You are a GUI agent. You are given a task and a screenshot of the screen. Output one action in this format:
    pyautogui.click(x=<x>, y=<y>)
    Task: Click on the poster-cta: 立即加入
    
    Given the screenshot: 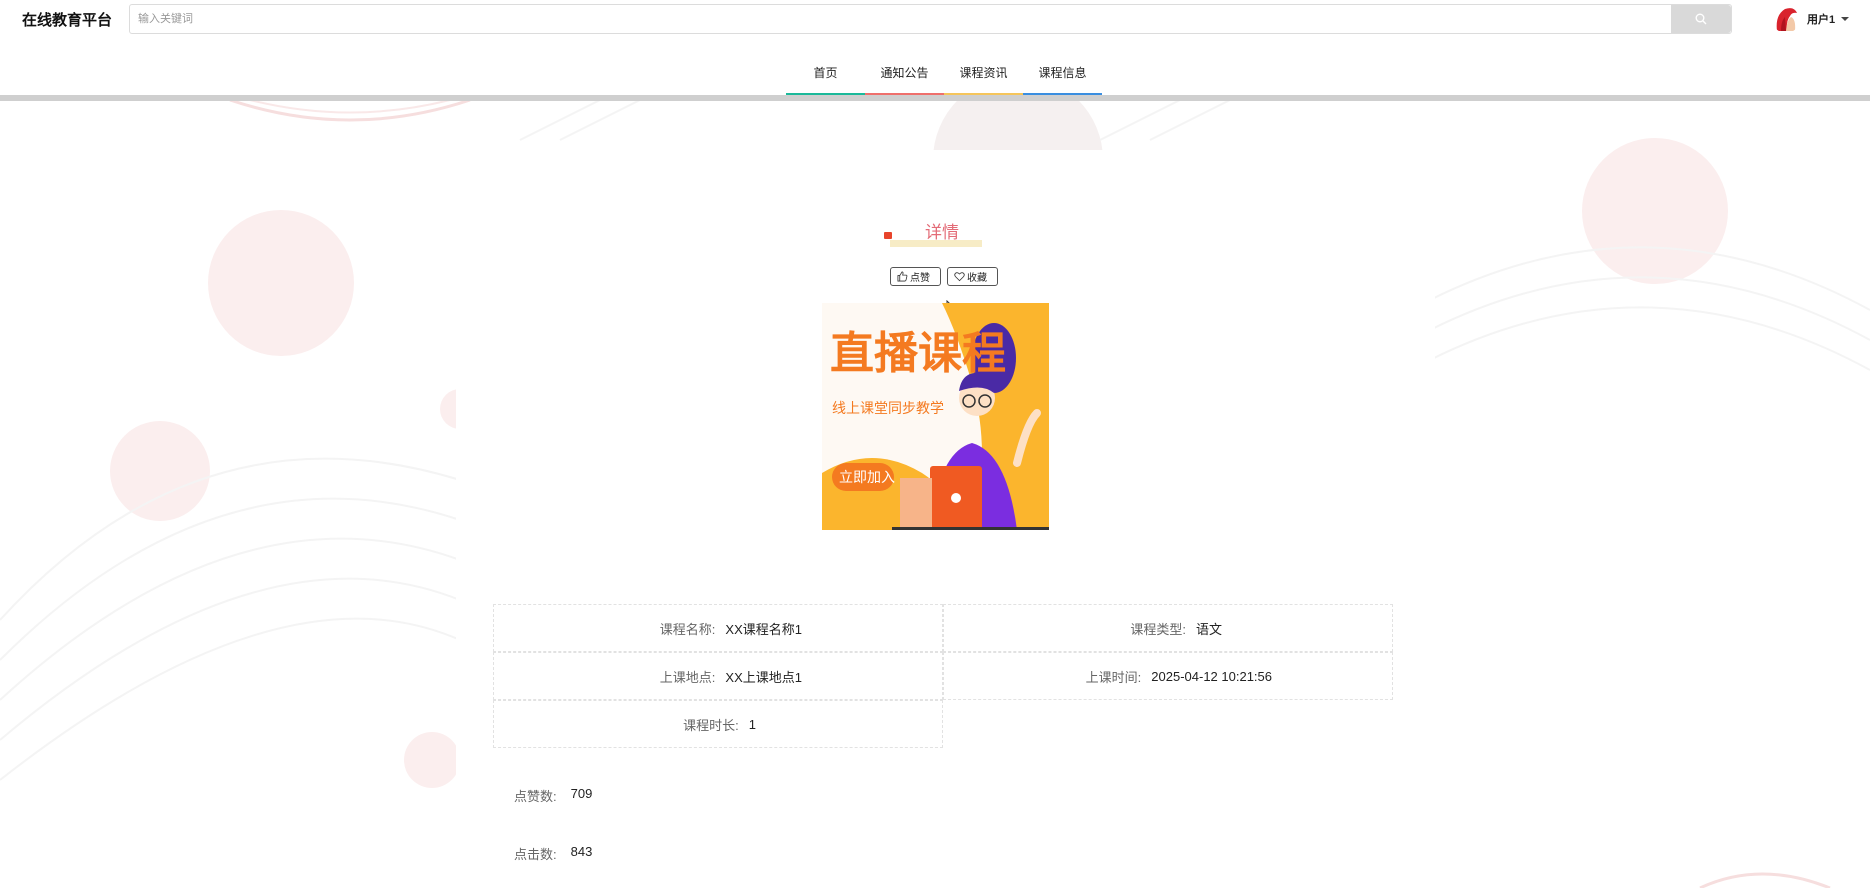 What is the action you would take?
    pyautogui.click(x=867, y=478)
    